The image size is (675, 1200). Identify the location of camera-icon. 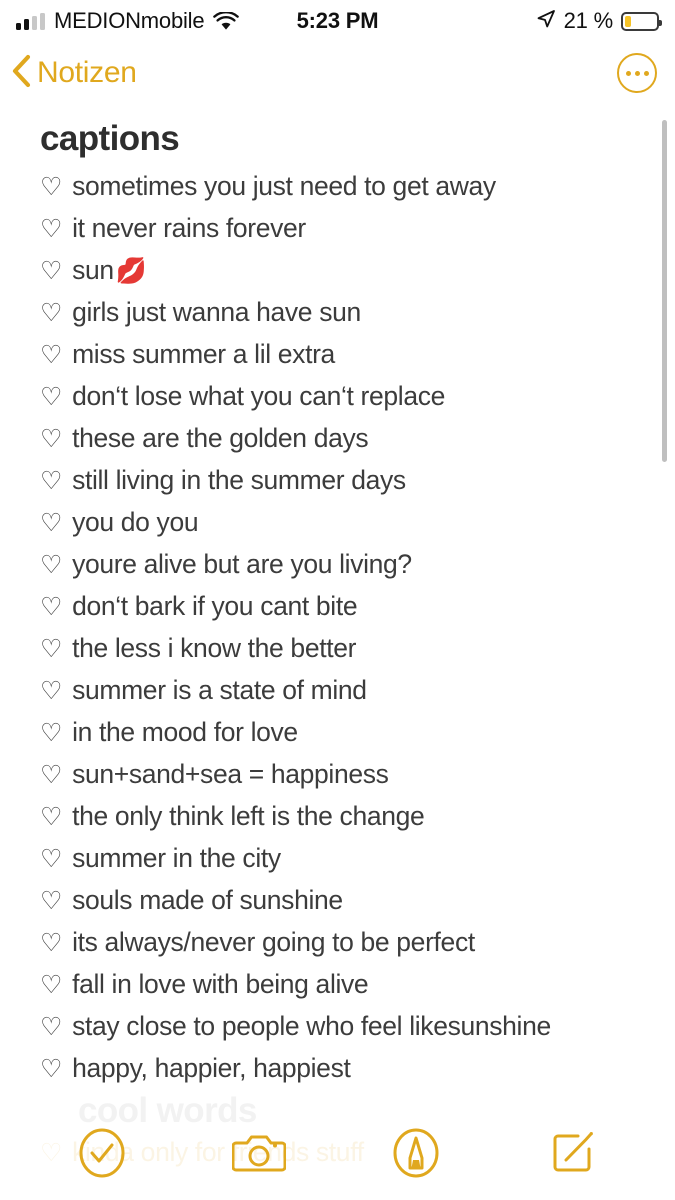
(259, 1155).